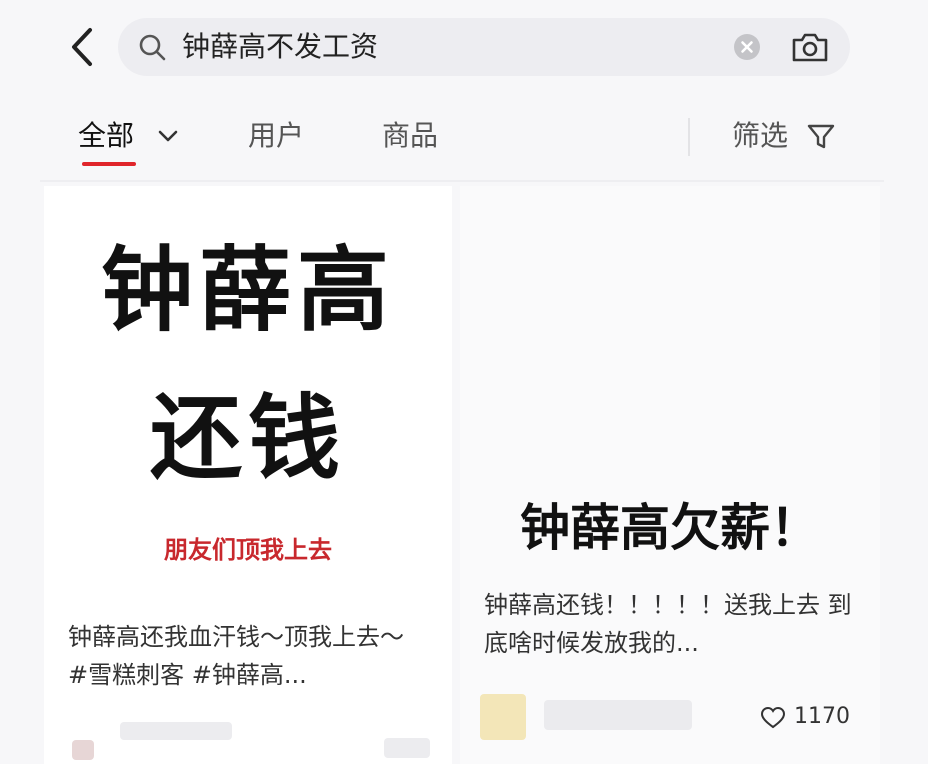  Describe the element at coordinates (248, 550) in the screenshot. I see `cover-subtitle: 朋友们顶我上去` at that location.